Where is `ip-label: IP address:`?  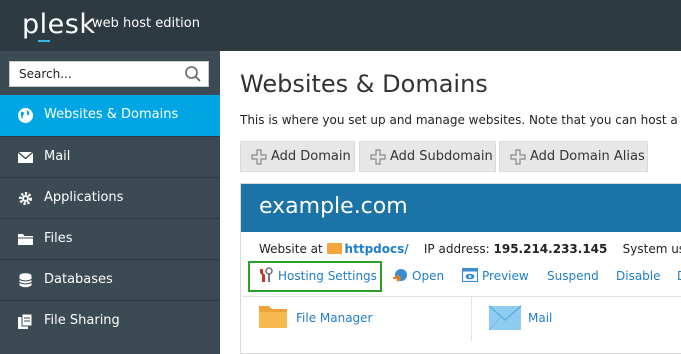 ip-label: IP address: is located at coordinates (456, 249).